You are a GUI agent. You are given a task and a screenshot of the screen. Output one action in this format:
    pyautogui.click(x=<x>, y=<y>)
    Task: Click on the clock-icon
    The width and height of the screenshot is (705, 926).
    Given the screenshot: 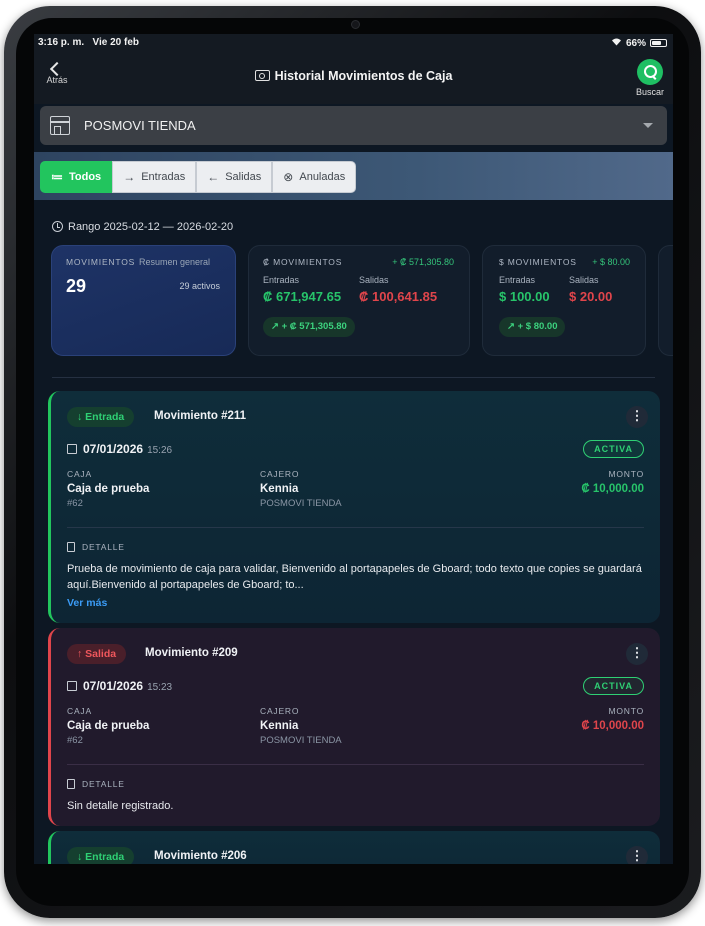 What is the action you would take?
    pyautogui.click(x=57, y=226)
    